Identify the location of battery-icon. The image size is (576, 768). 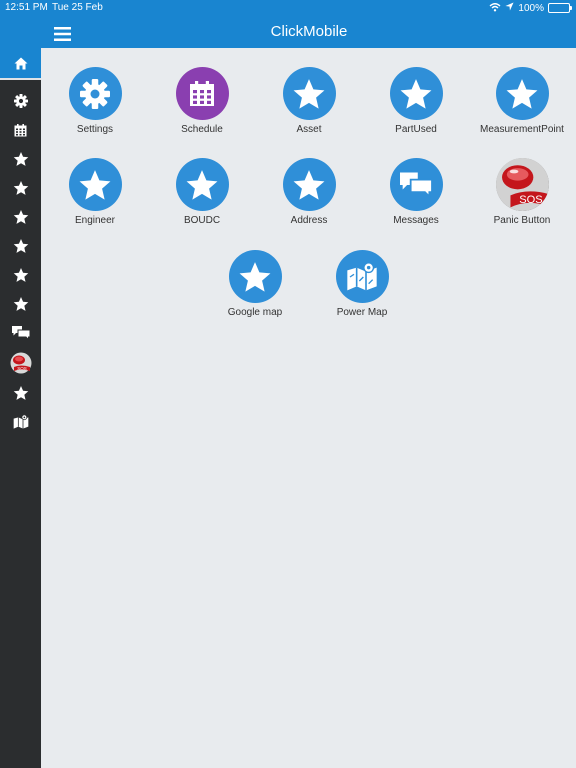
(560, 8).